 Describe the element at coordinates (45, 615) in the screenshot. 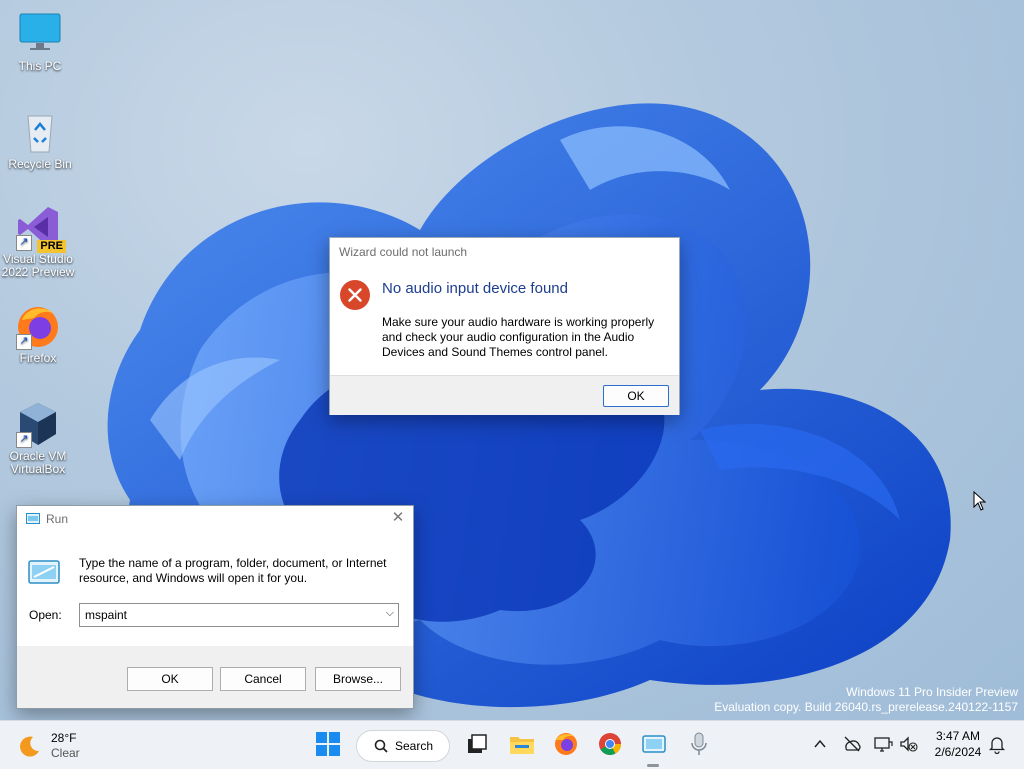

I see `open-label: Open:` at that location.